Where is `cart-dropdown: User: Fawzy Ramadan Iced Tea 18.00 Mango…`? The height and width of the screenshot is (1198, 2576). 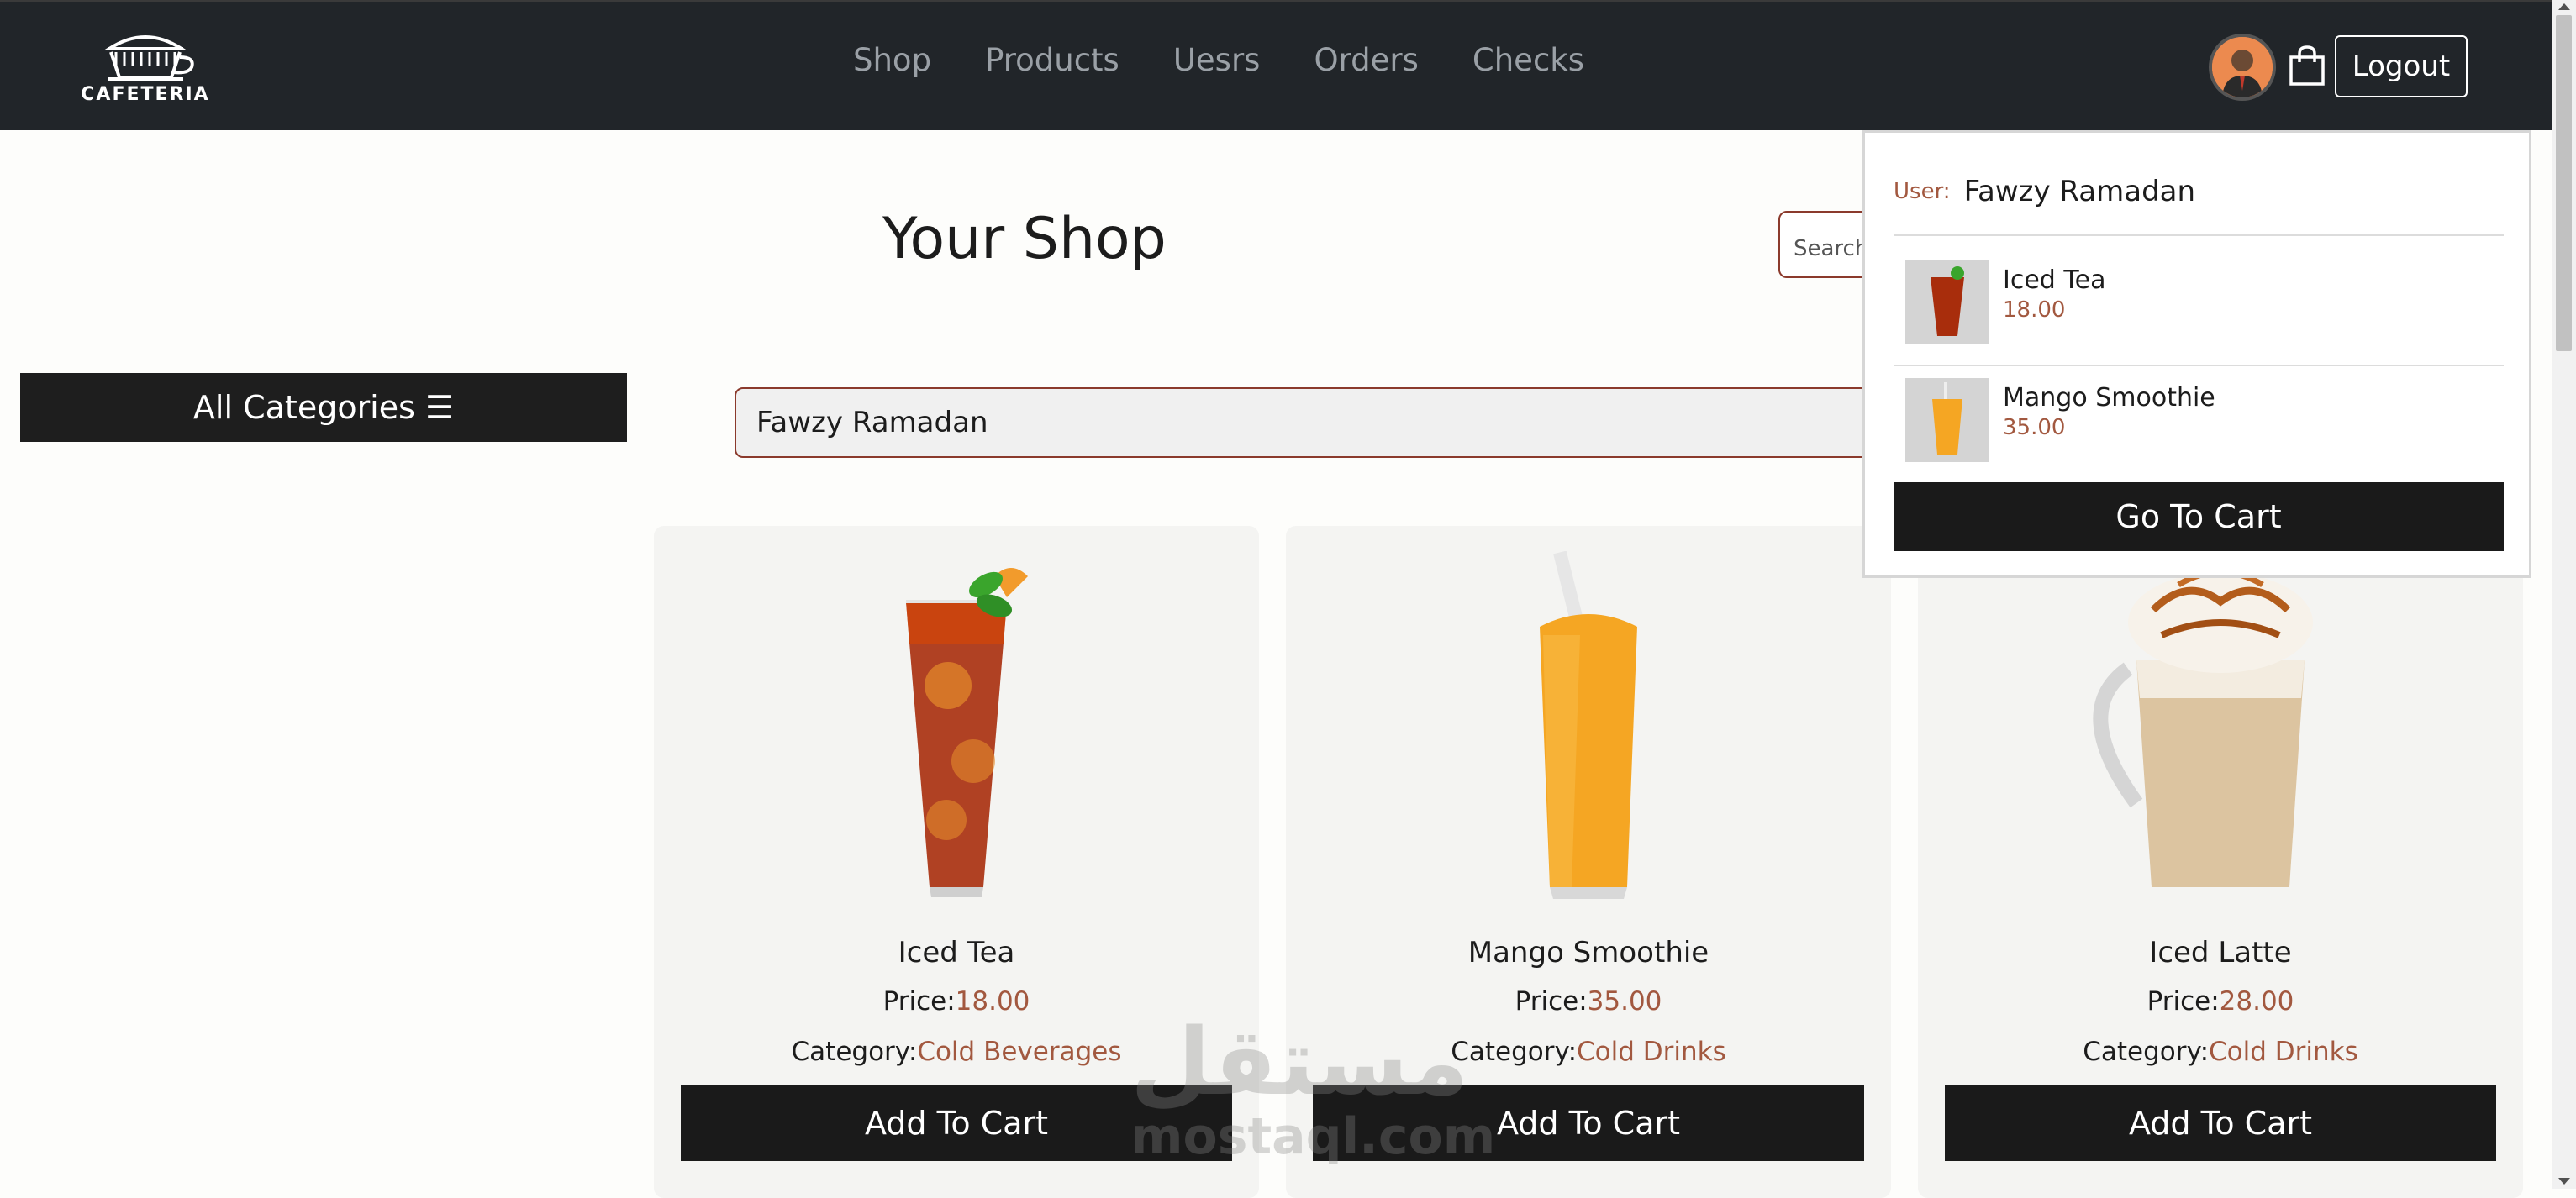
cart-dropdown: User: Fawzy Ramadan Iced Tea 18.00 Mango… is located at coordinates (2196, 354).